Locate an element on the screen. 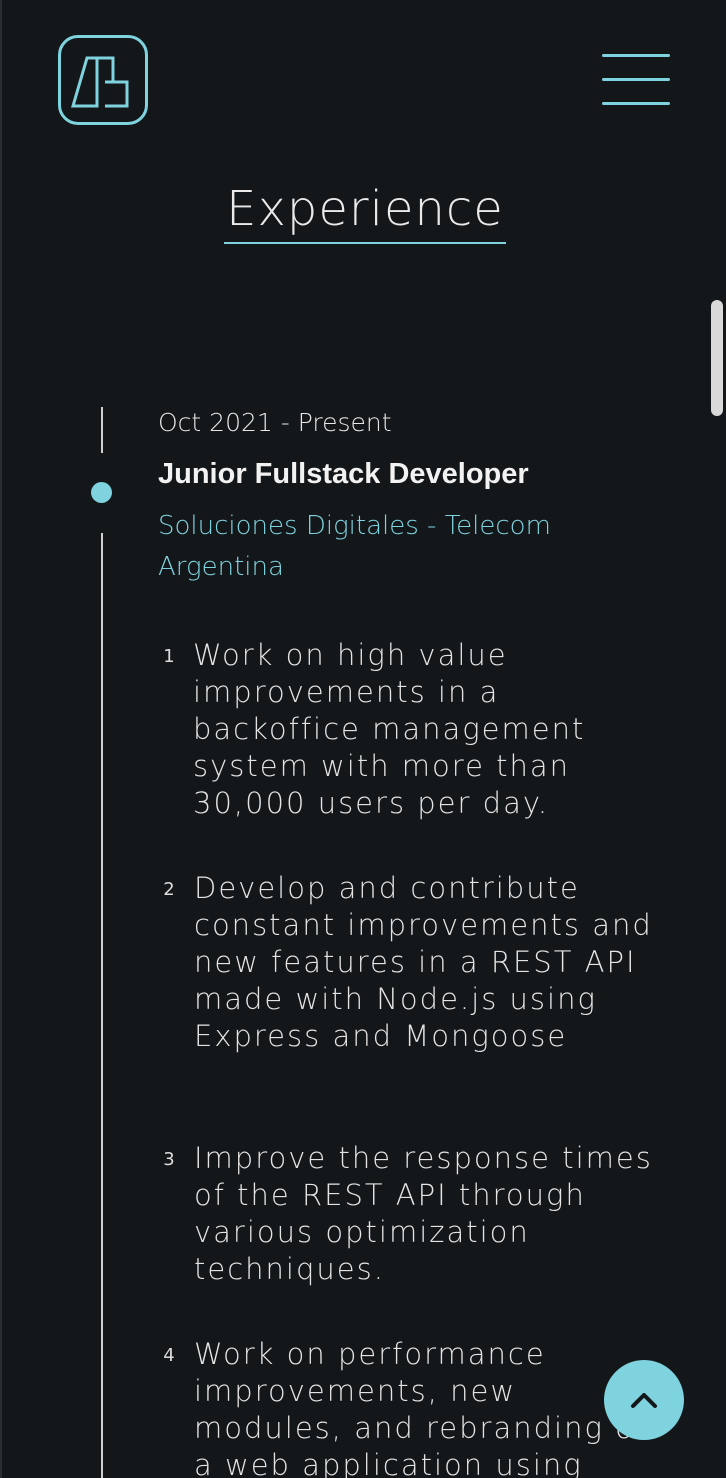 The width and height of the screenshot is (726, 1478). section-title: Experience is located at coordinates (365, 212).